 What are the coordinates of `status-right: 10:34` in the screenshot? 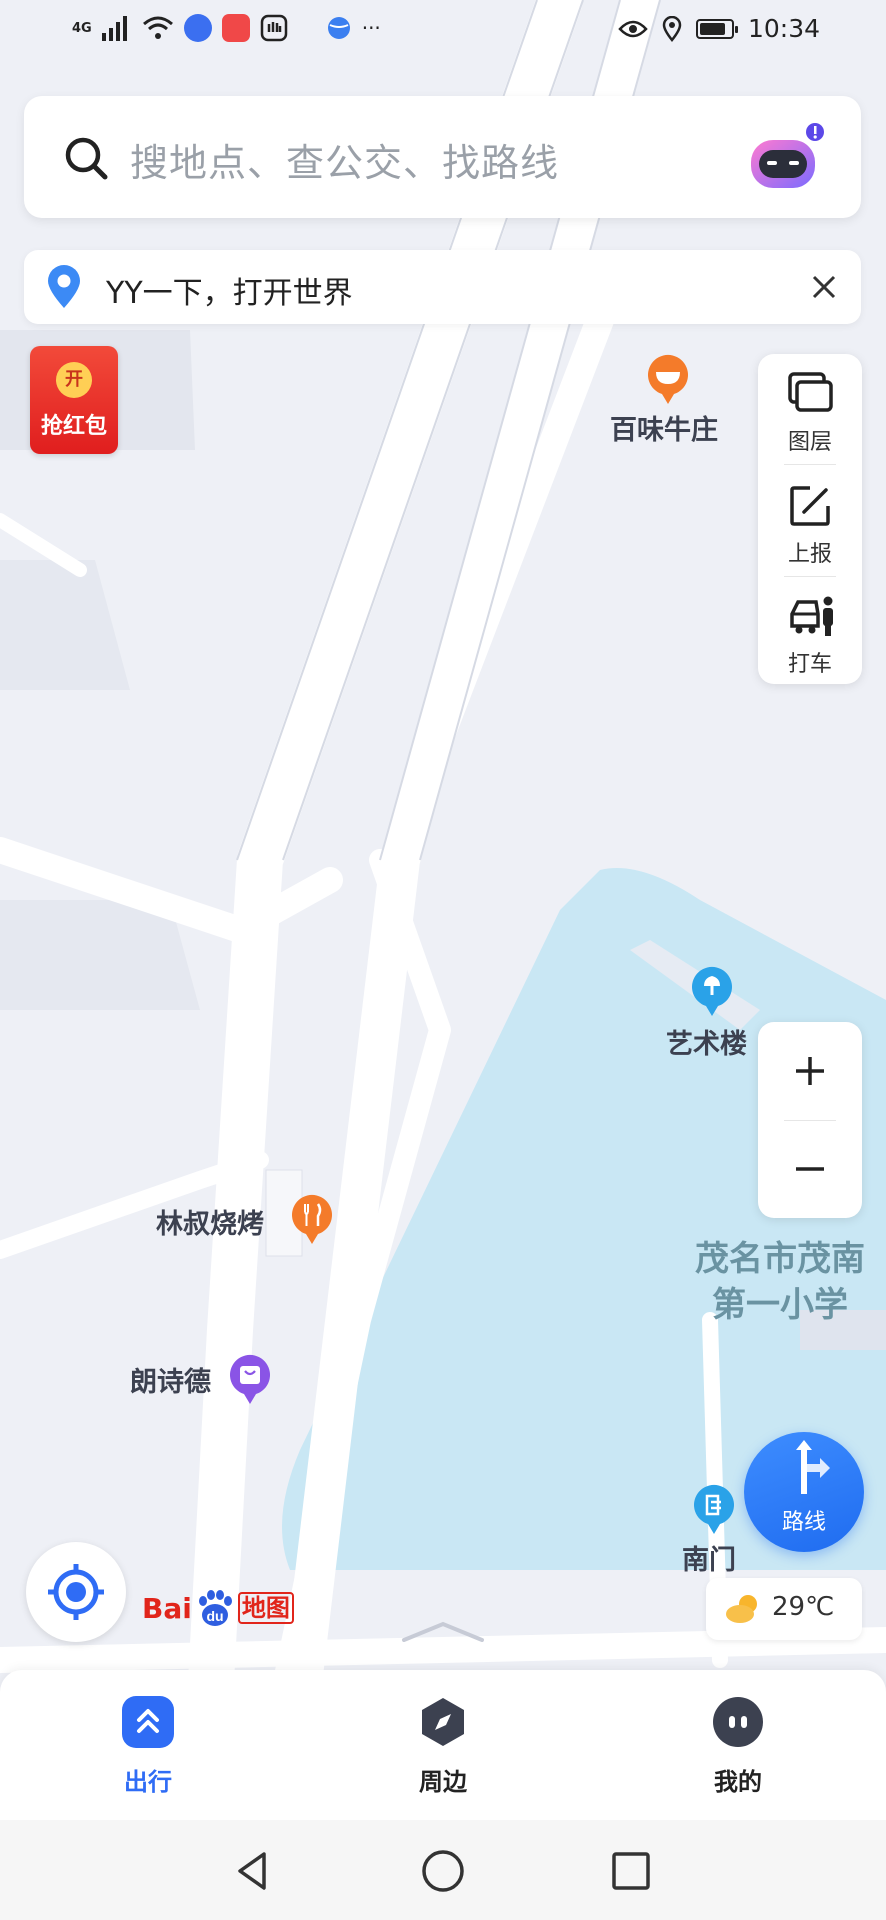 It's located at (719, 28).